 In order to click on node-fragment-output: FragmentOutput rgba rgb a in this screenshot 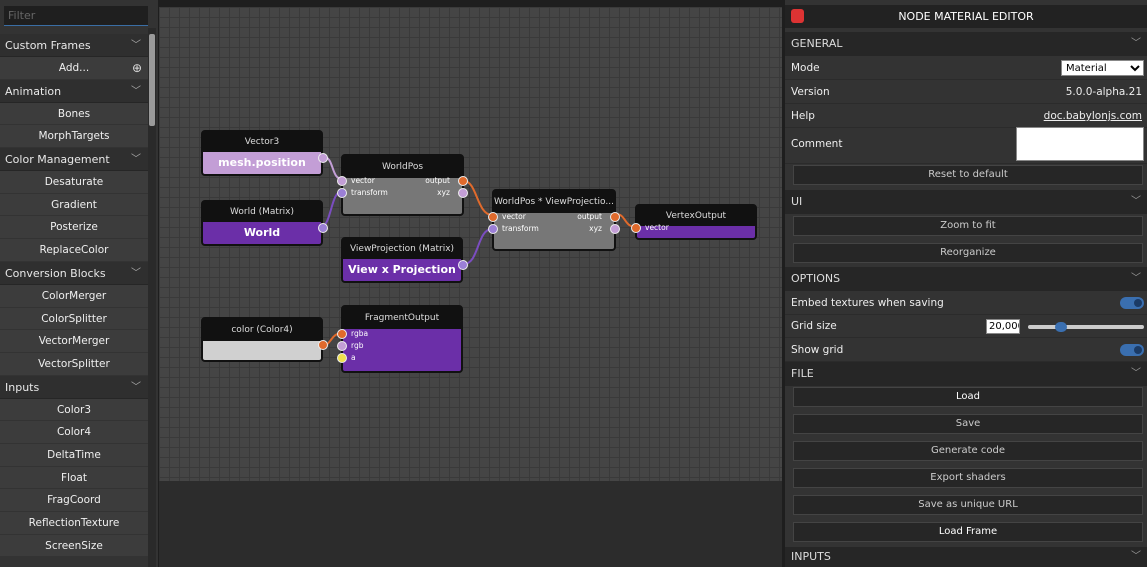, I will do `click(400, 339)`.